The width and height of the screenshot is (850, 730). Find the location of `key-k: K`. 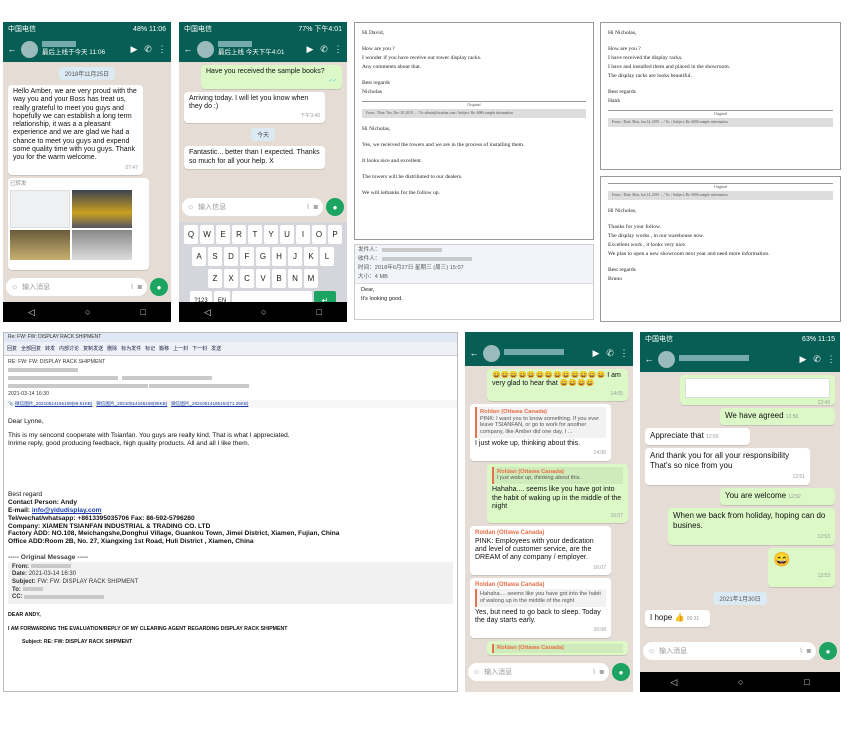

key-k: K is located at coordinates (311, 256).